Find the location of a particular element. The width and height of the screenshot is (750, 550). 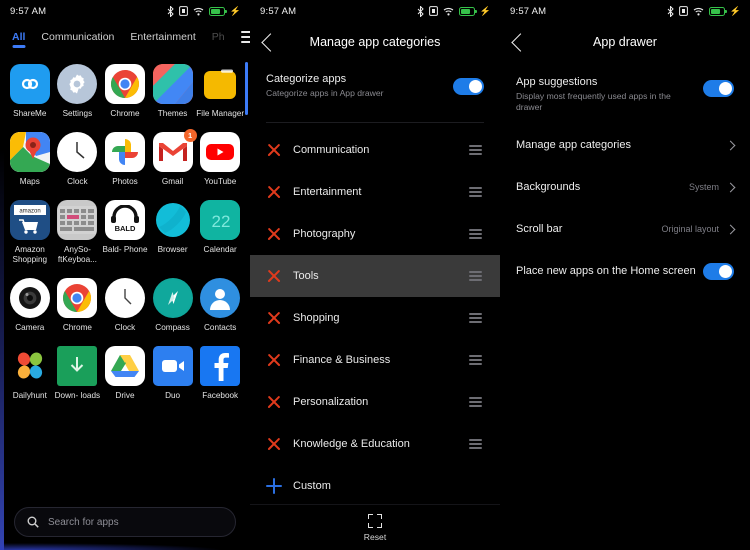

app-item-contacts: Contacts is located at coordinates (220, 305).